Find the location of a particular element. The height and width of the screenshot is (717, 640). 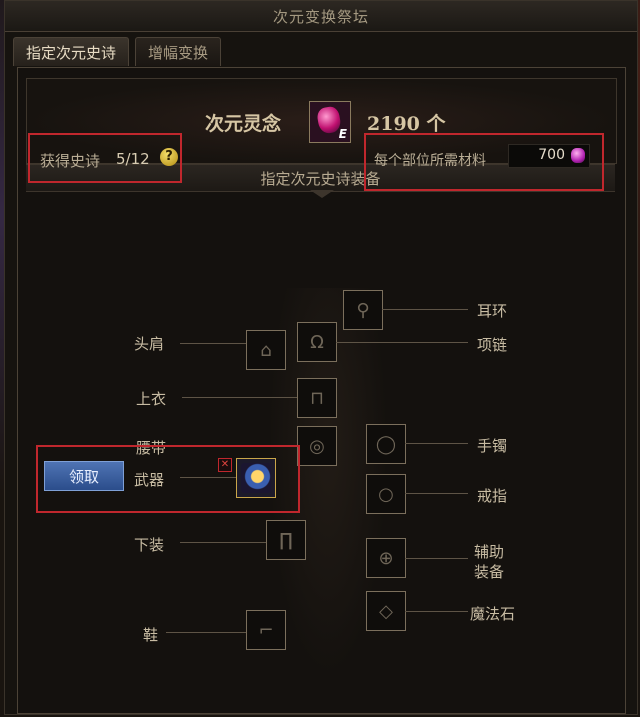

tab-amplify-transform: 增幅变换 is located at coordinates (178, 51).